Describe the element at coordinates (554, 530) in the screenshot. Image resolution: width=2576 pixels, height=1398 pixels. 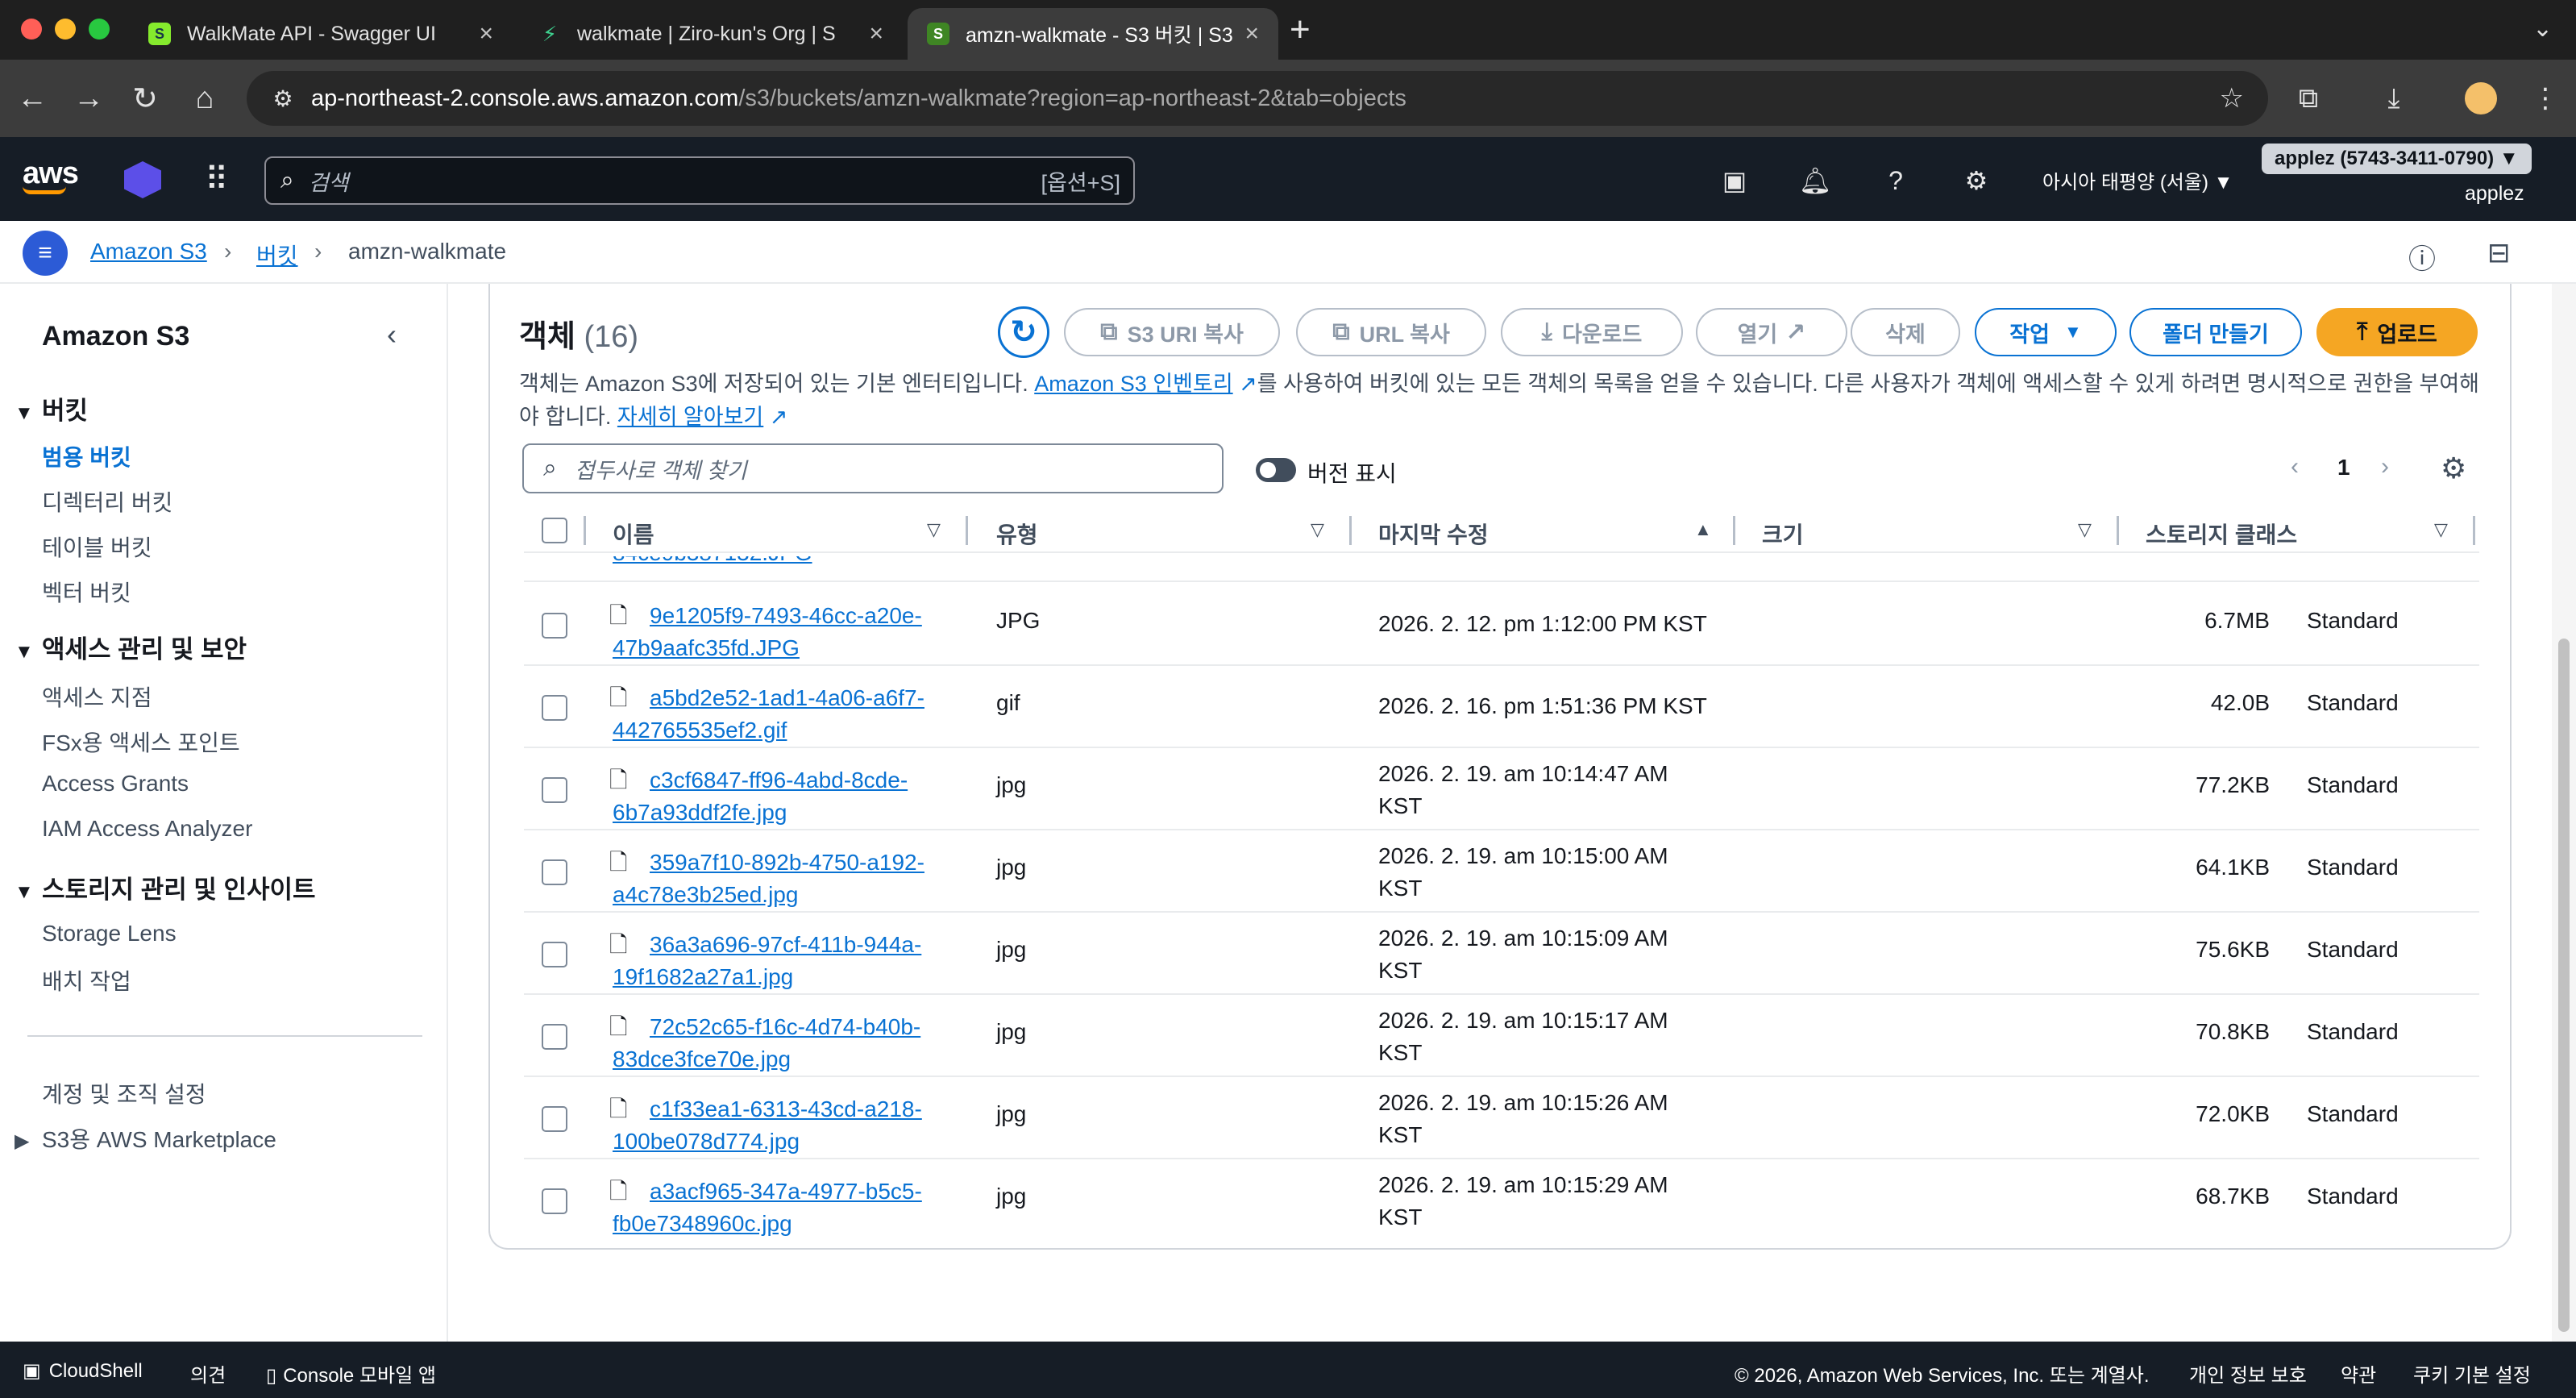
I see `select-all-checkbox` at that location.